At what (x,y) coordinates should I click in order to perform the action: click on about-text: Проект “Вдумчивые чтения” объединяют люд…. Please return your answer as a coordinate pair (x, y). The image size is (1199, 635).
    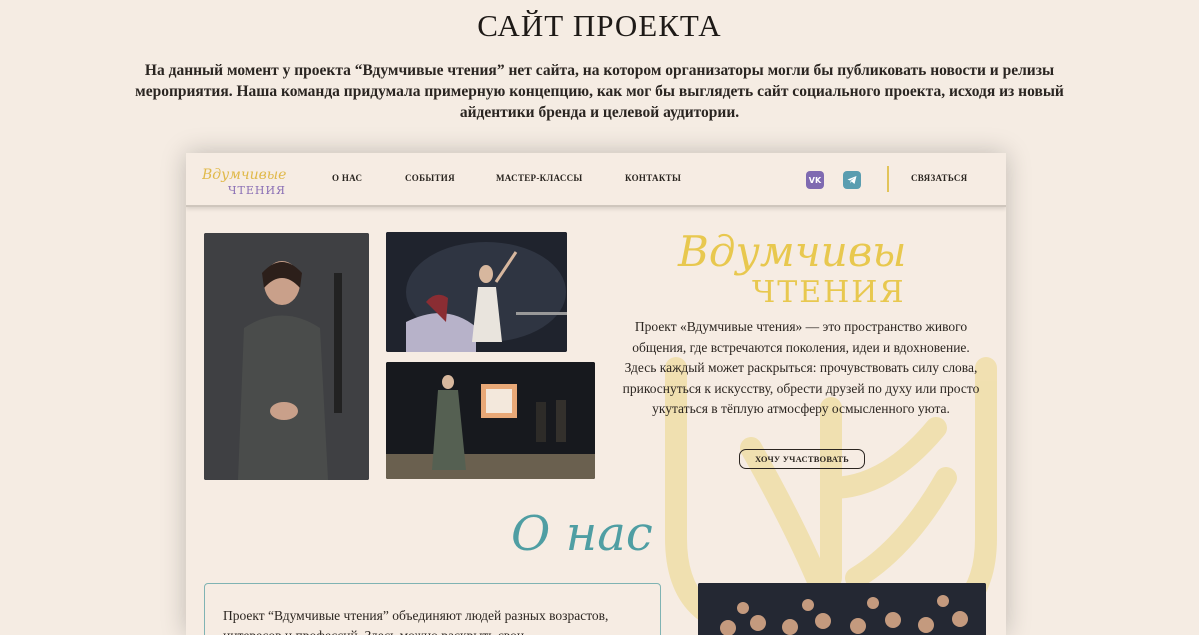
    Looking at the image, I should click on (416, 621).